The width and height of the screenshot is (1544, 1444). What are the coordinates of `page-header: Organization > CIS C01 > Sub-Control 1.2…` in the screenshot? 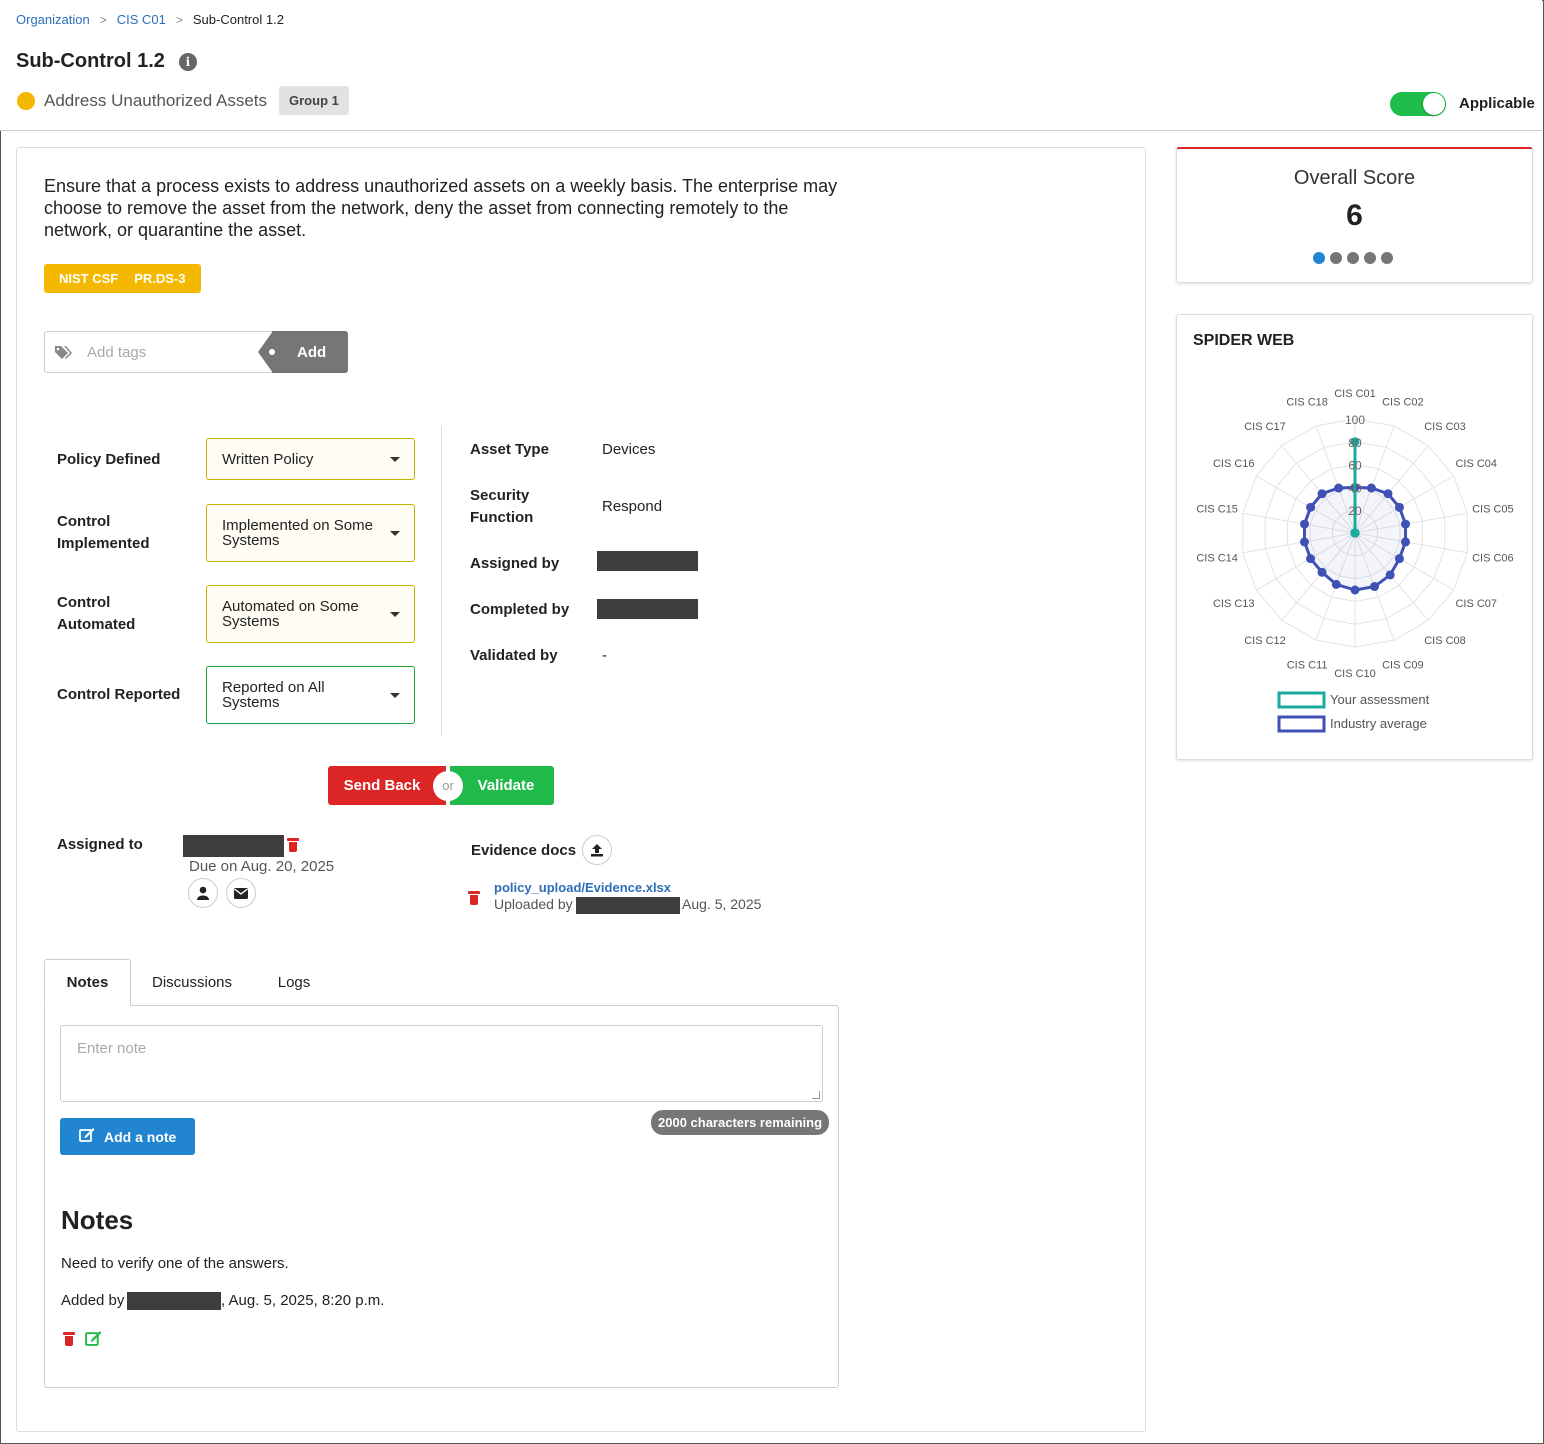 It's located at (771, 65).